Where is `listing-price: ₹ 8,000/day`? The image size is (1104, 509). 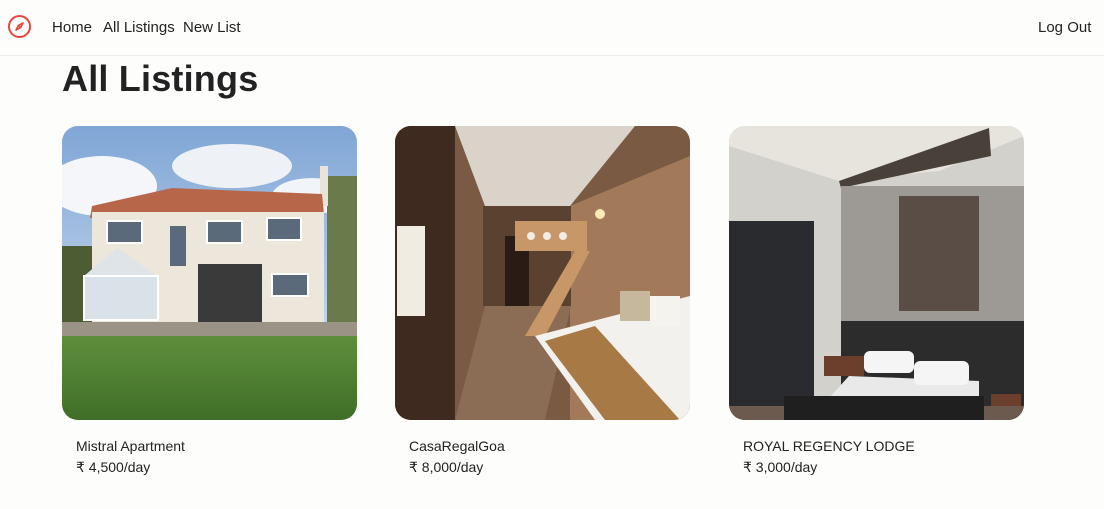 listing-price: ₹ 8,000/day is located at coordinates (446, 467).